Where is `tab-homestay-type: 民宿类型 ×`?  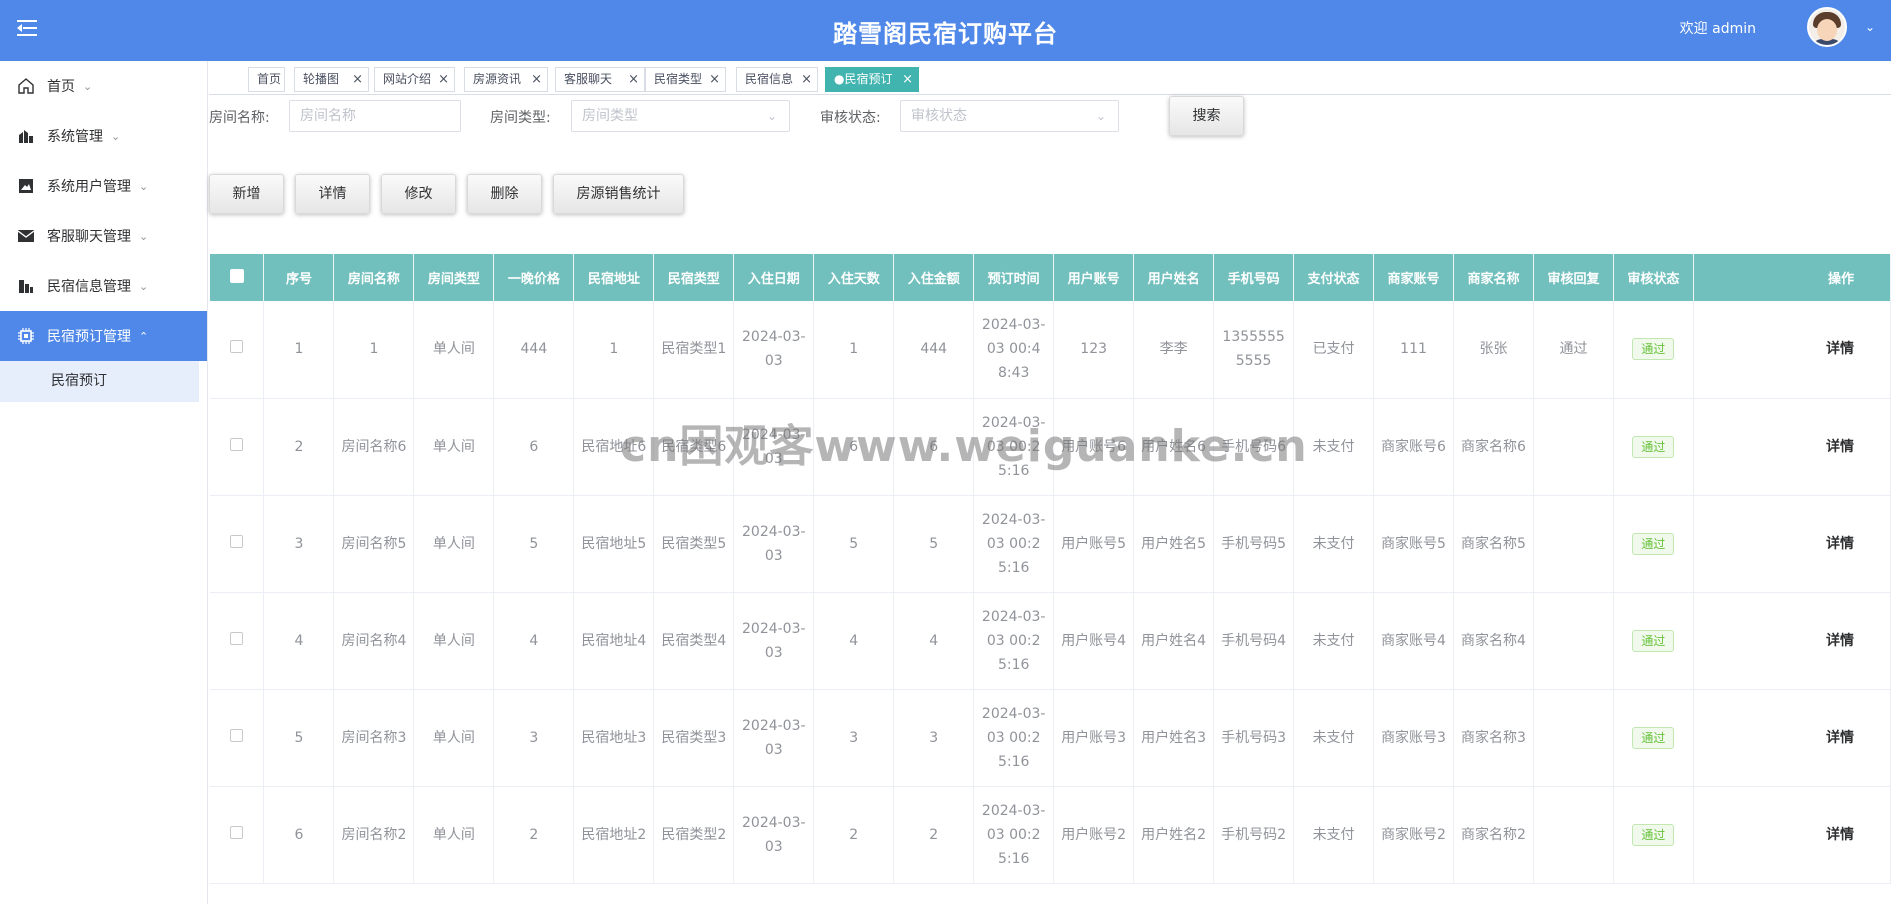 tab-homestay-type: 民宿类型 × is located at coordinates (685, 79).